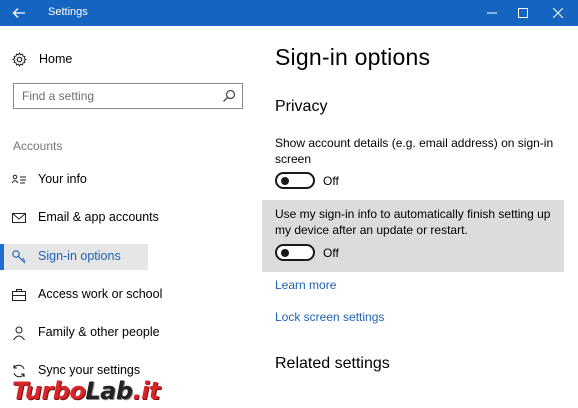 The image size is (578, 408). I want to click on maximize-button, so click(523, 13).